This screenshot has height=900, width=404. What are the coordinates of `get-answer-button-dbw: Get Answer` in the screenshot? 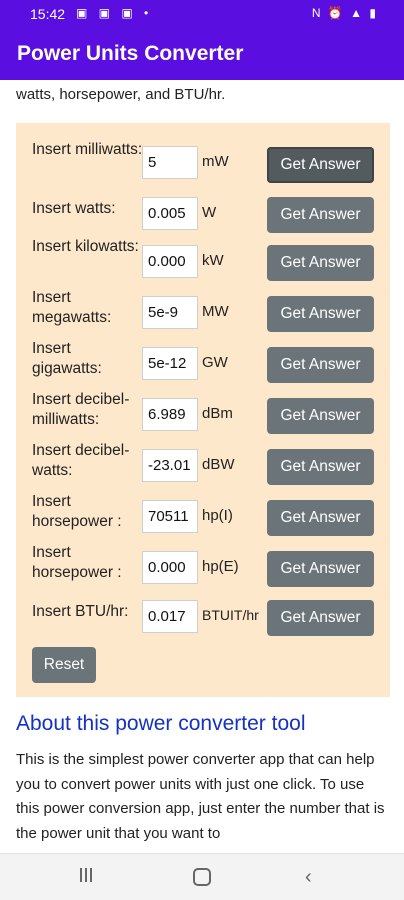 It's located at (320, 467).